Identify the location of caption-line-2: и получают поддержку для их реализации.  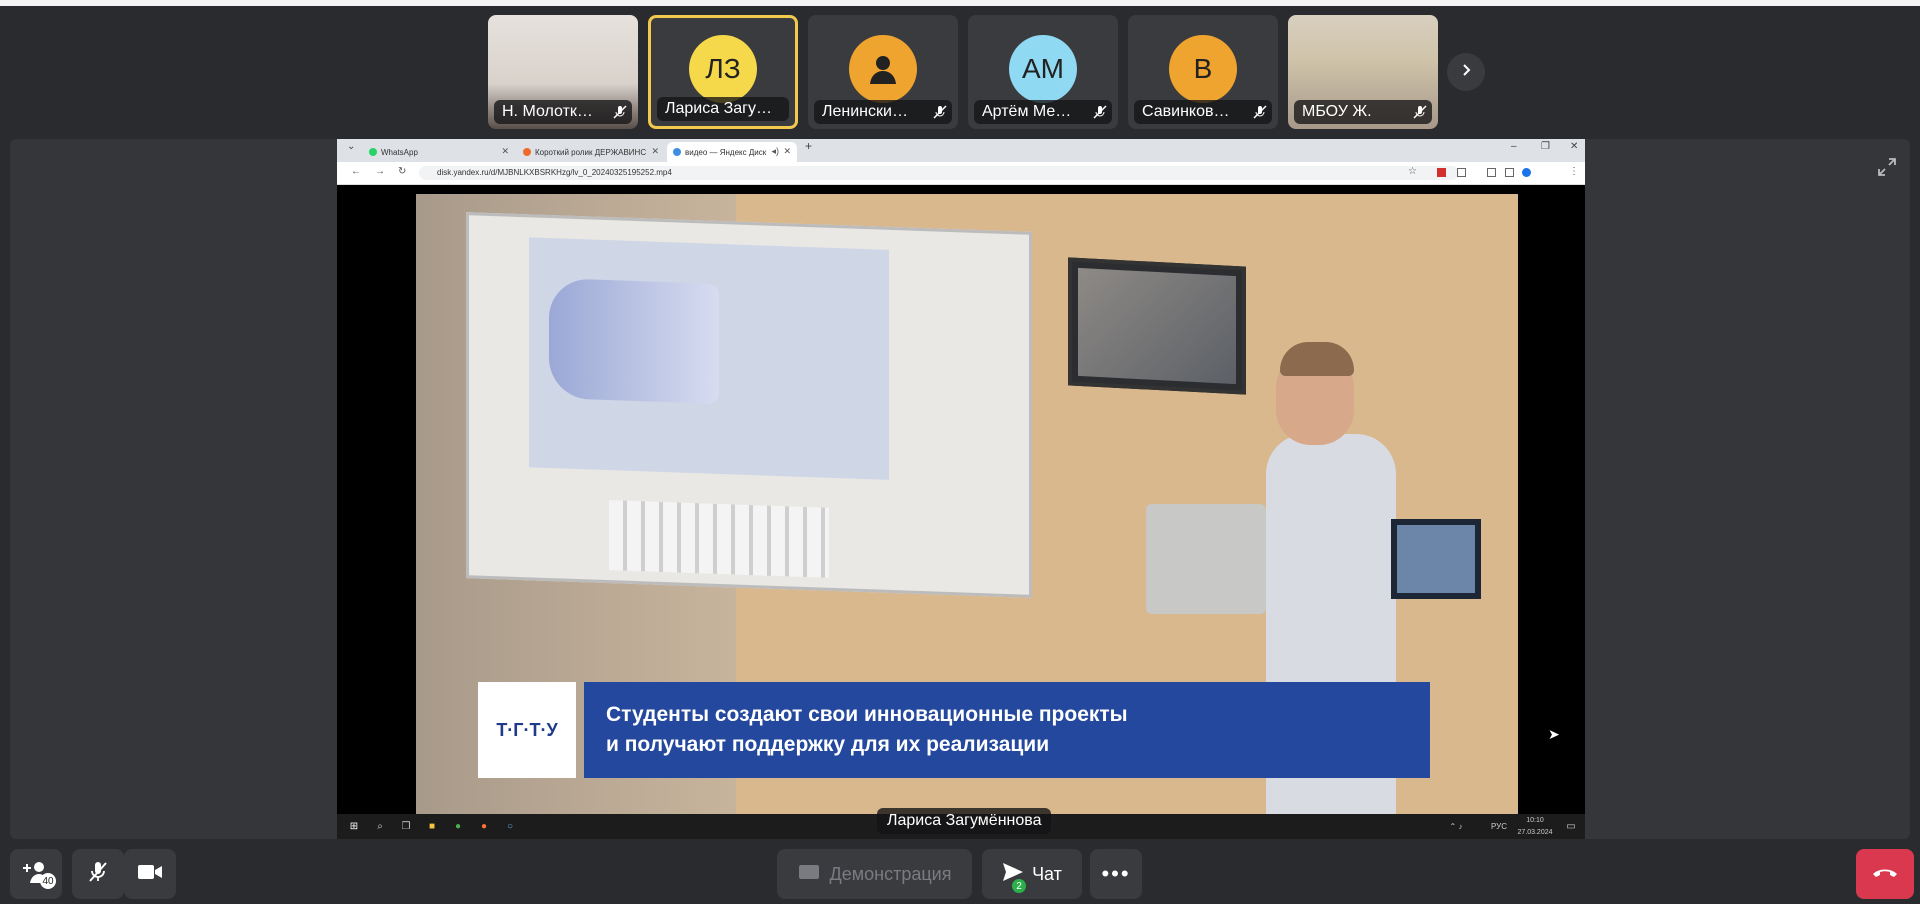
(828, 744).